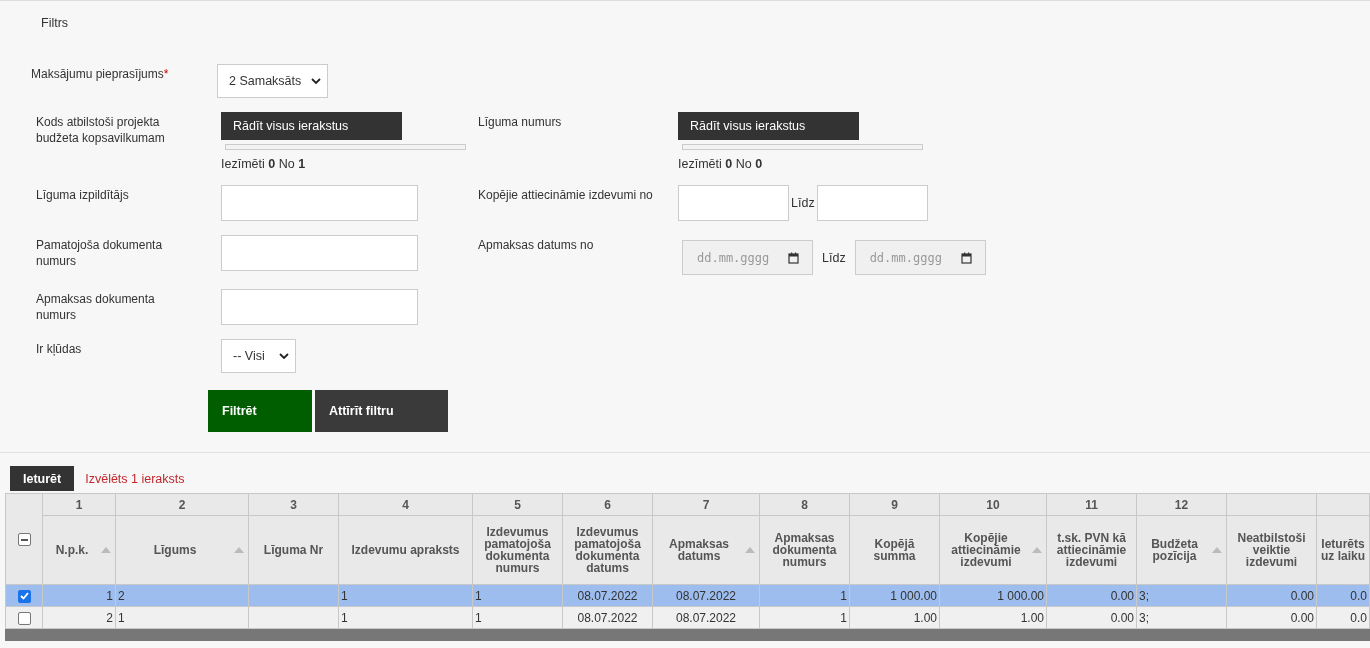 This screenshot has width=1370, height=648. I want to click on table-row: 2 1 1 1 08.07.2022 08.07.2022 1 1.00 1.00 0.00 3; 0.00 0.0, so click(687, 617).